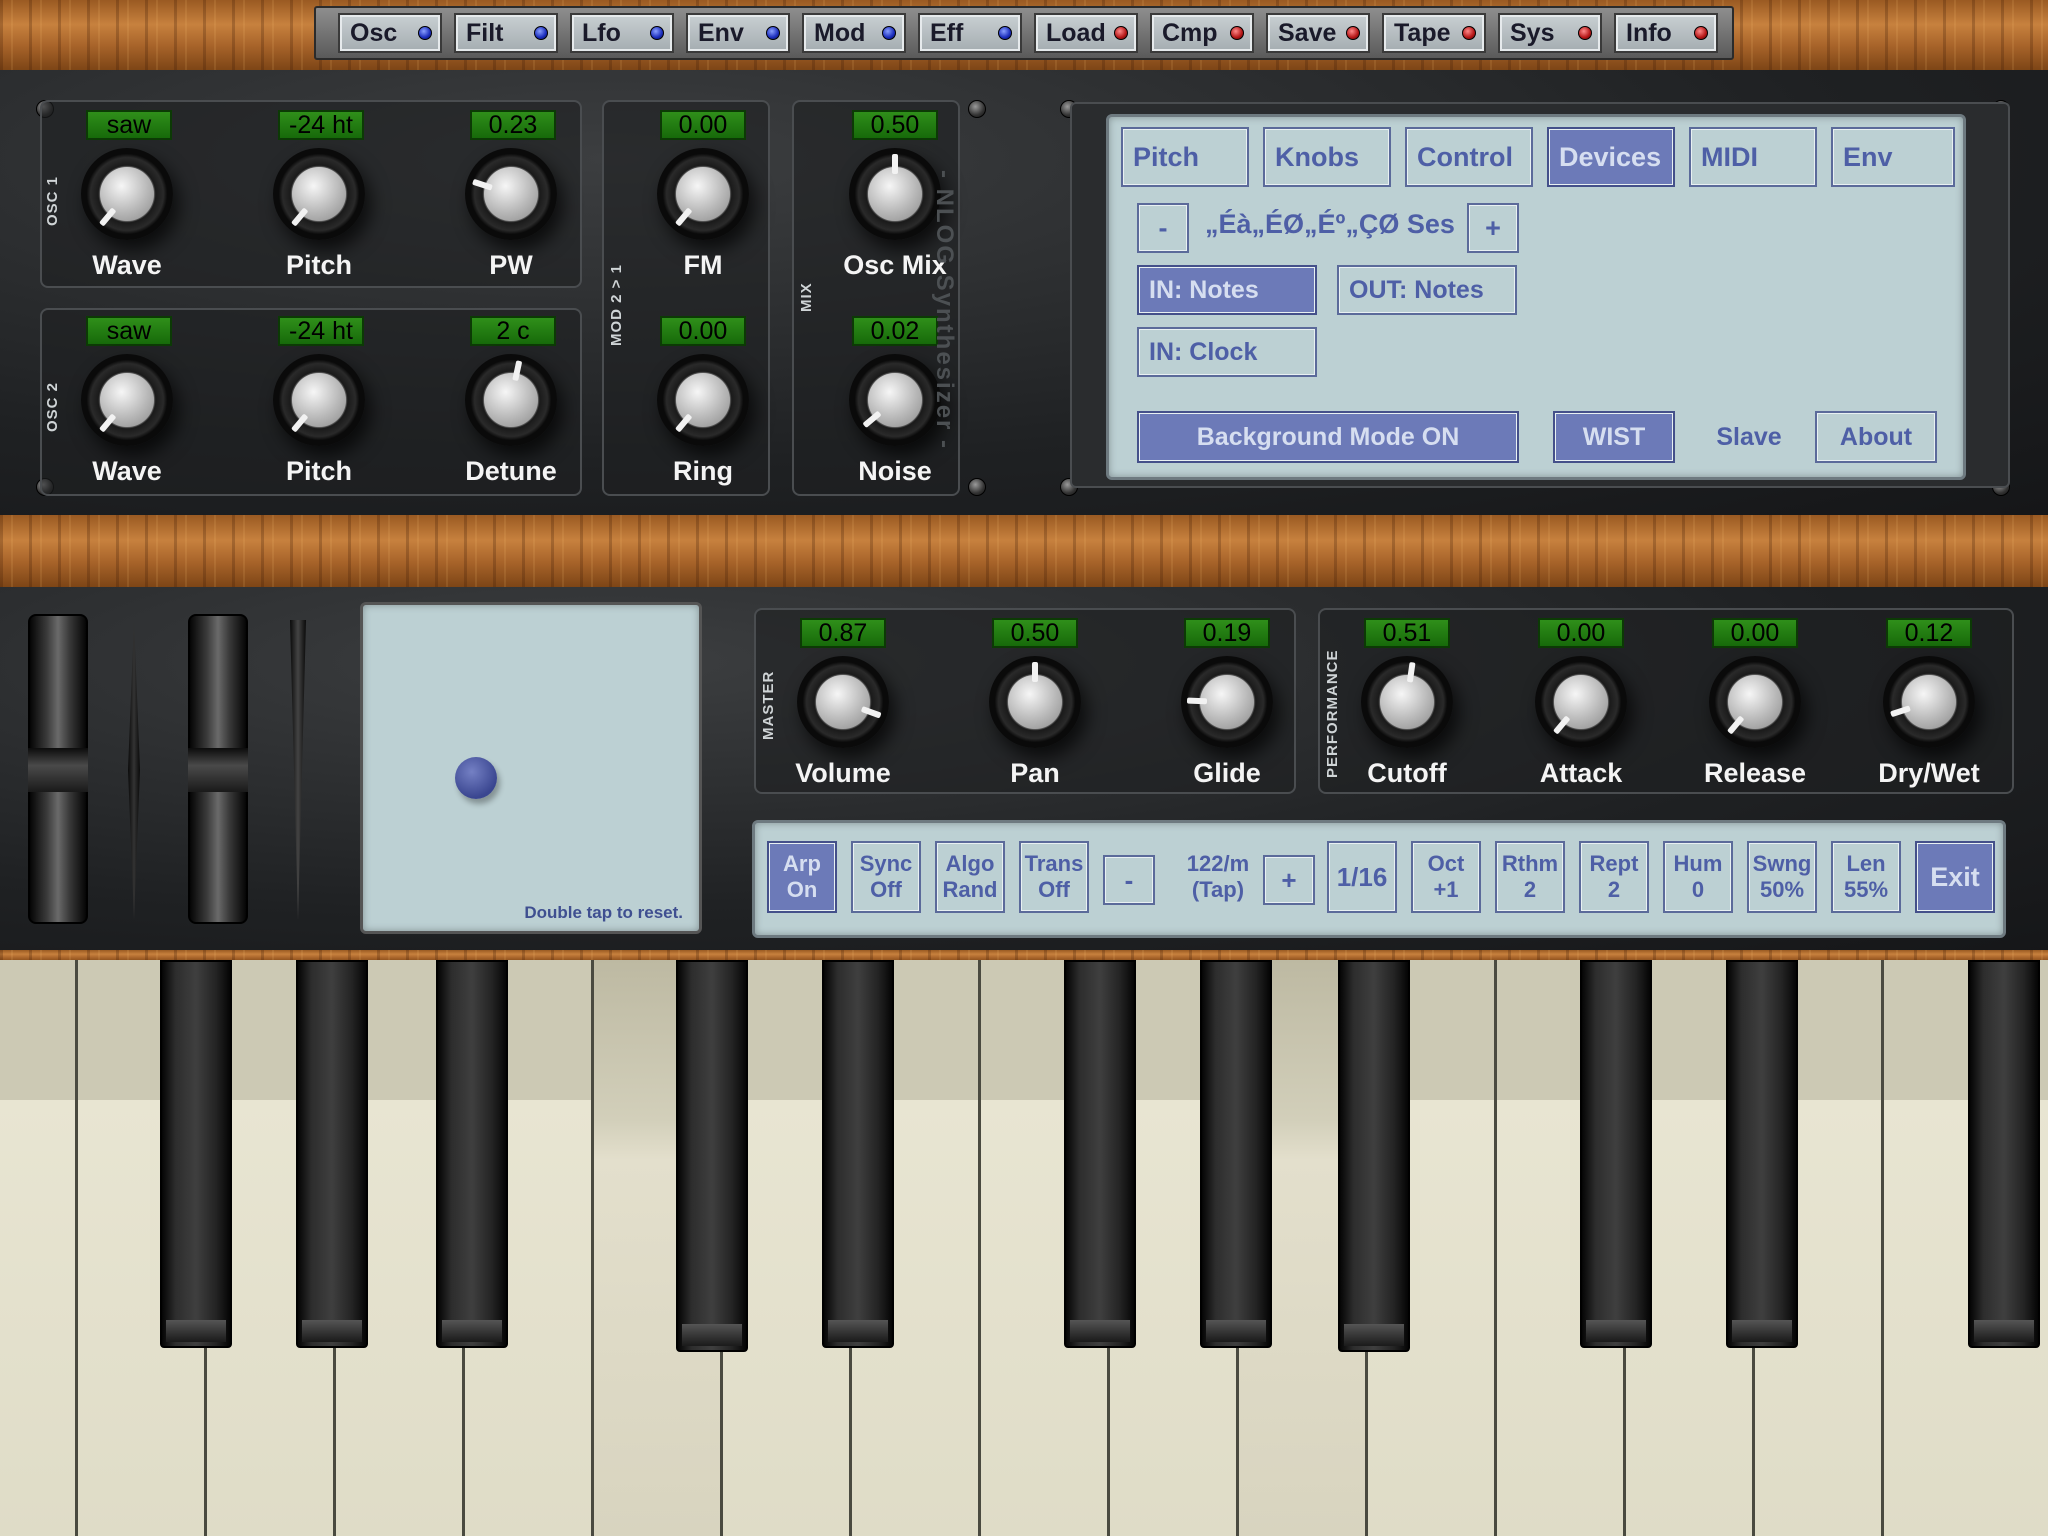 The image size is (2048, 1536). Describe the element at coordinates (1407, 702) in the screenshot. I see `cutoff-knob` at that location.